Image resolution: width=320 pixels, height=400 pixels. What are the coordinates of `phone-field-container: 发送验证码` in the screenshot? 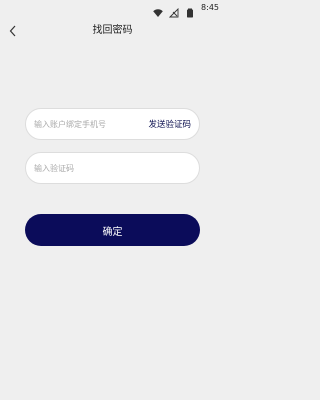 It's located at (112, 124).